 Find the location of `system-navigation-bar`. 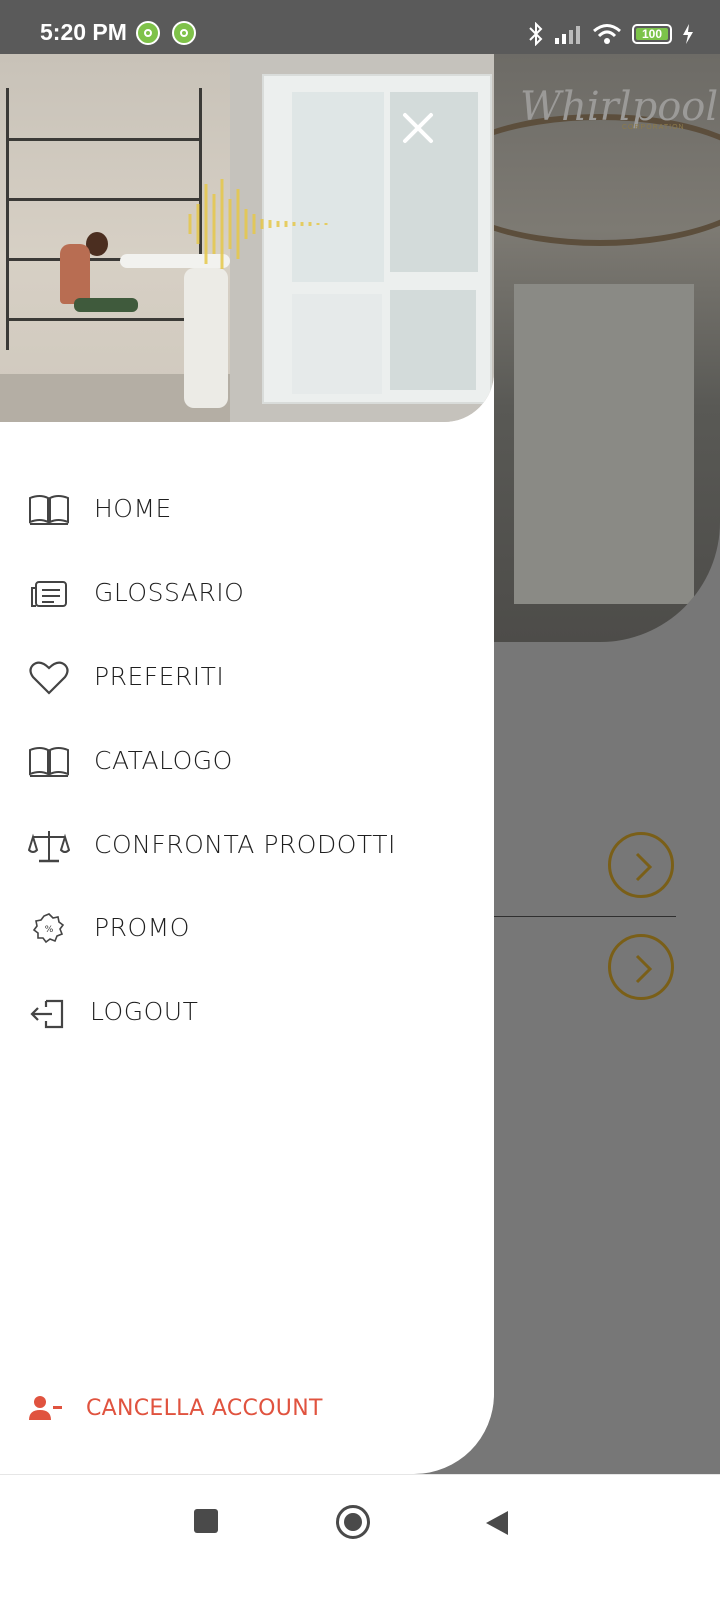

system-navigation-bar is located at coordinates (360, 1537).